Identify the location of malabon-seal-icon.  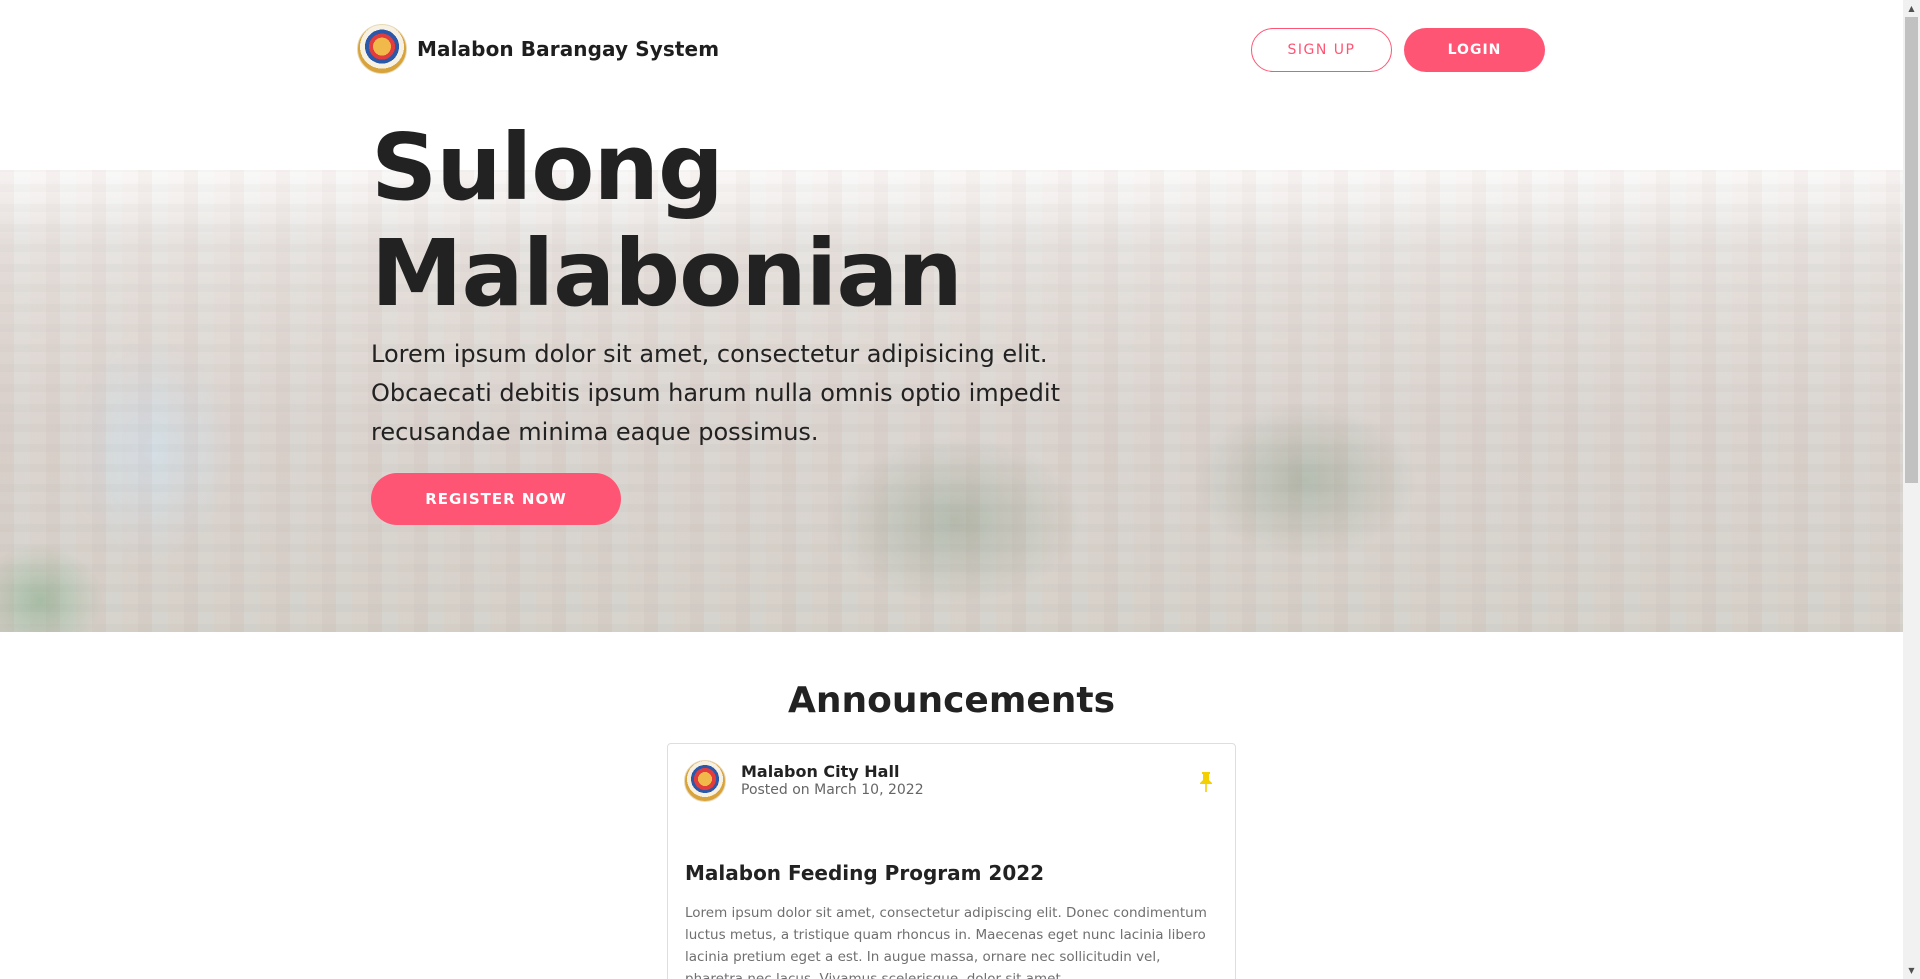
(382, 49).